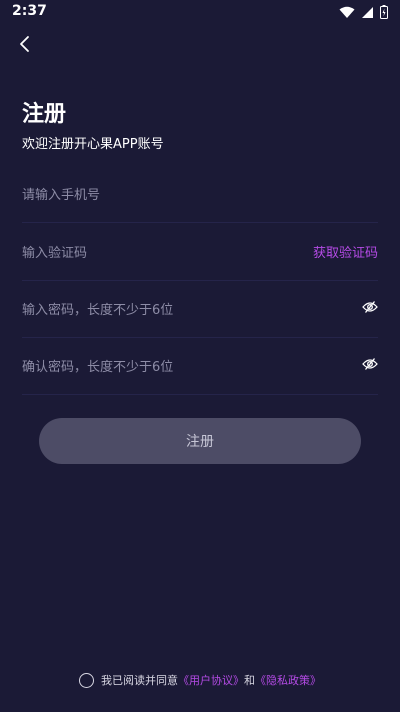 This screenshot has width=400, height=712. I want to click on status-bar: 2:37, so click(200, 12).